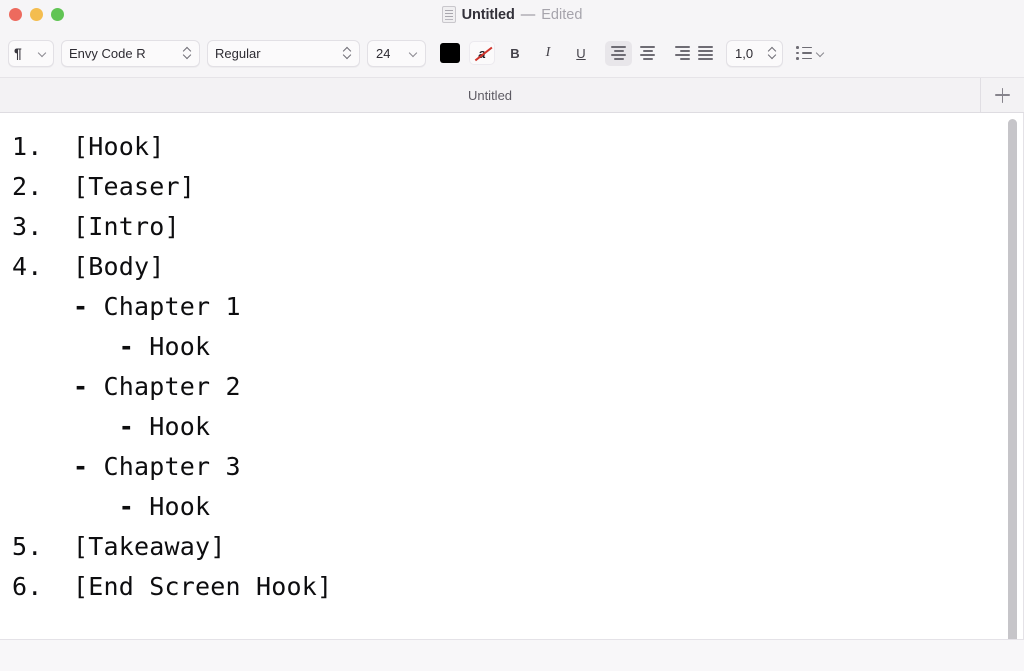 The height and width of the screenshot is (671, 1024). I want to click on plus-icon, so click(1002, 95).